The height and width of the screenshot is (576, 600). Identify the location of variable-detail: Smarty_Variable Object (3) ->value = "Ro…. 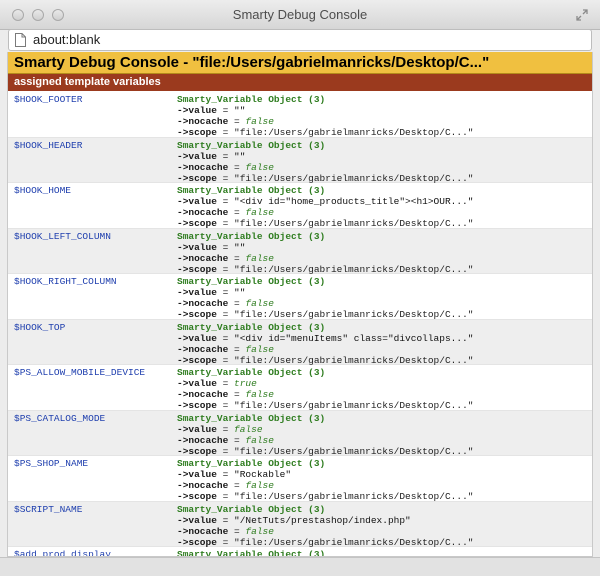
(325, 480).